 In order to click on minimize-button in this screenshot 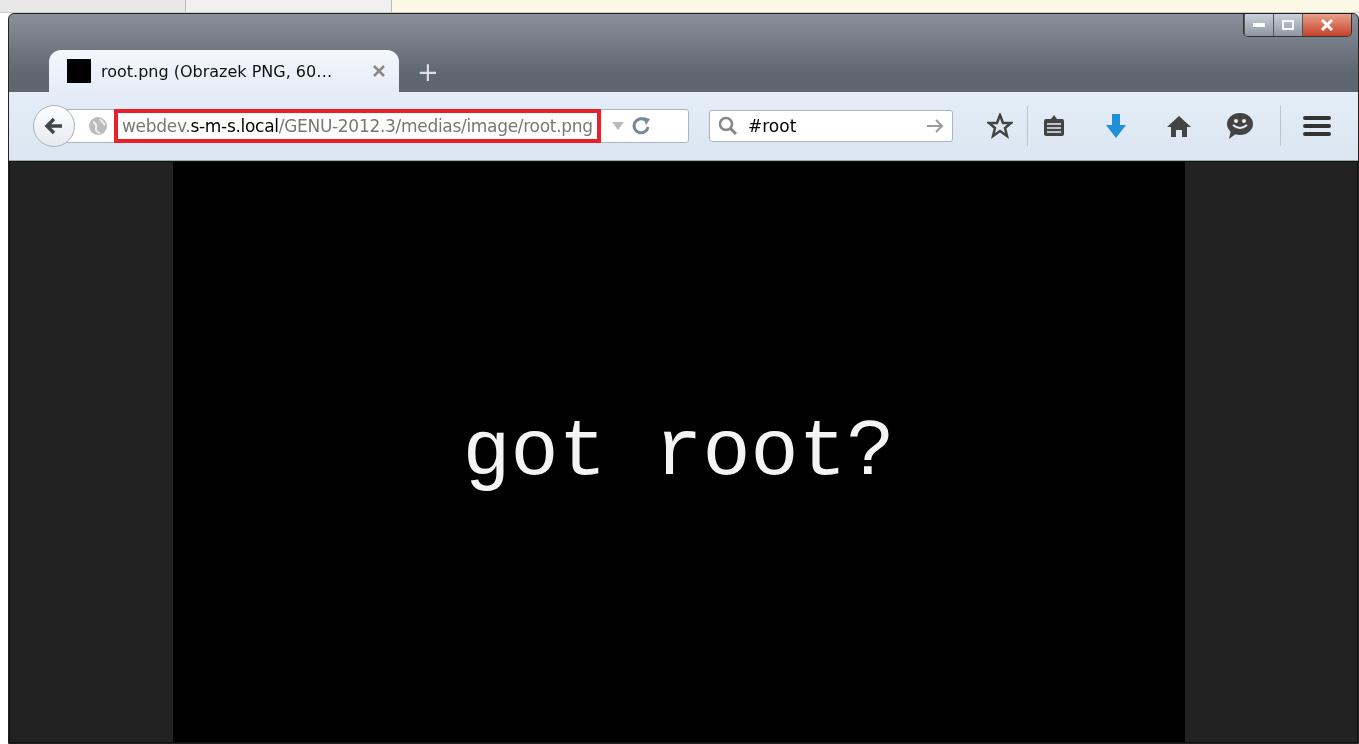, I will do `click(1258, 25)`.